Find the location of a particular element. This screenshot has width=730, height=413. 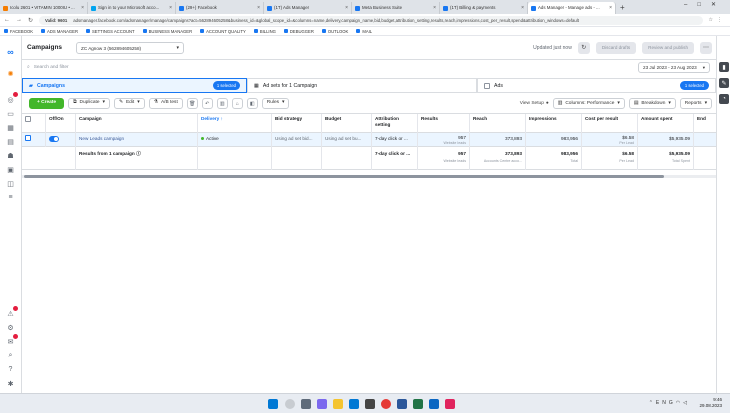

tab-ad-sets: ▦ Ad sets for 1 Campaign is located at coordinates (362, 85).